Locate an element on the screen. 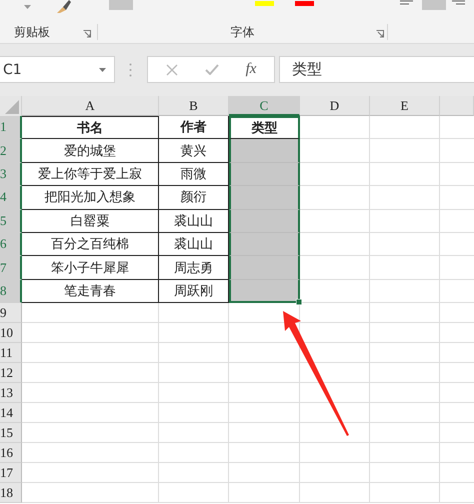 Image resolution: width=474 pixels, height=504 pixels. insert-function-button: fx is located at coordinates (251, 69).